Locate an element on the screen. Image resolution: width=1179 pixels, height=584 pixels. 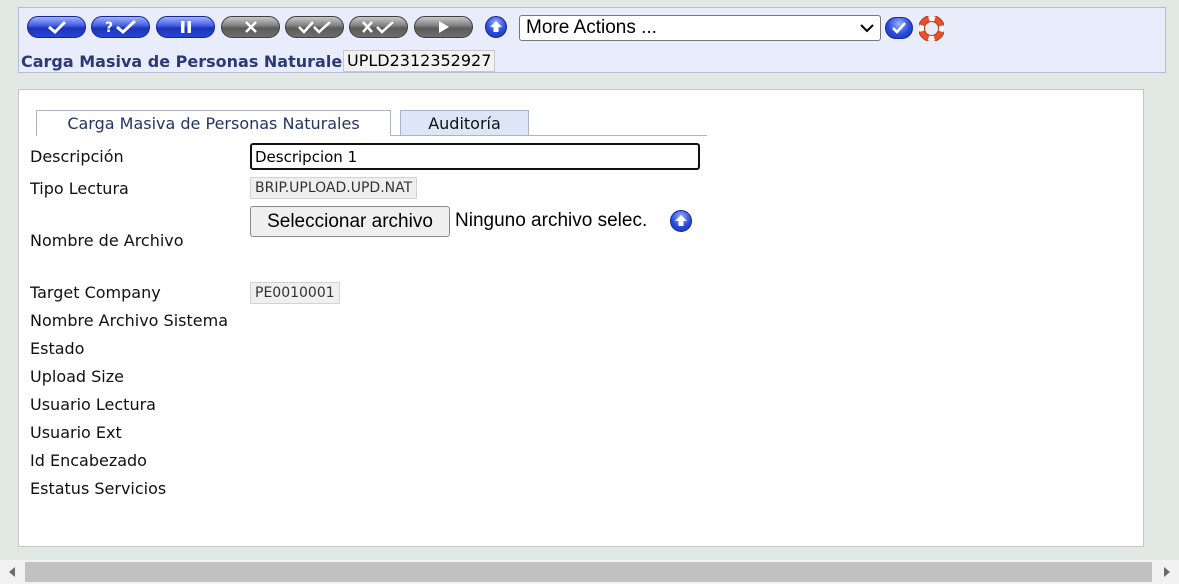
go-check-icon is located at coordinates (899, 28).